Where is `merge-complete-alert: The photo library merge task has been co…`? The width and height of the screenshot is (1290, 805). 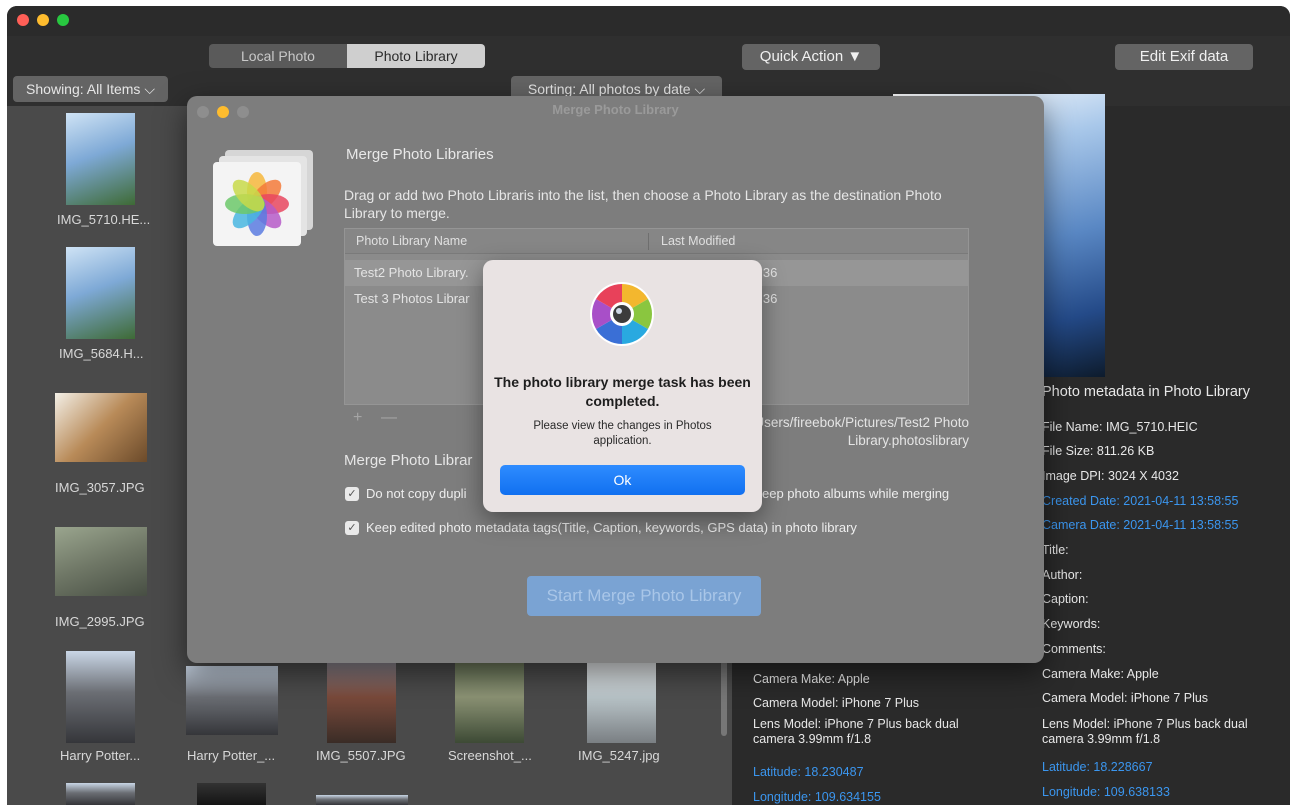 merge-complete-alert: The photo library merge task has been co… is located at coordinates (622, 386).